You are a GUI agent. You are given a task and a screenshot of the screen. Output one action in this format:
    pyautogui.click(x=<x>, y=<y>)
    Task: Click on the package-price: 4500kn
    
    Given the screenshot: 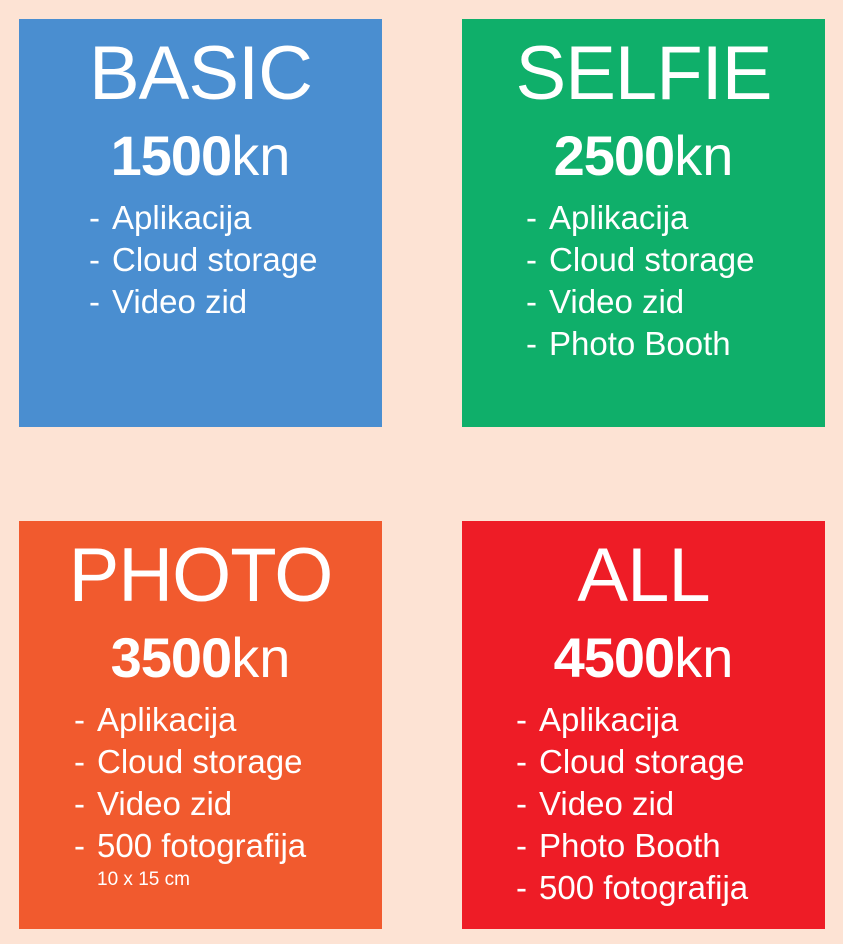 What is the action you would take?
    pyautogui.click(x=643, y=658)
    